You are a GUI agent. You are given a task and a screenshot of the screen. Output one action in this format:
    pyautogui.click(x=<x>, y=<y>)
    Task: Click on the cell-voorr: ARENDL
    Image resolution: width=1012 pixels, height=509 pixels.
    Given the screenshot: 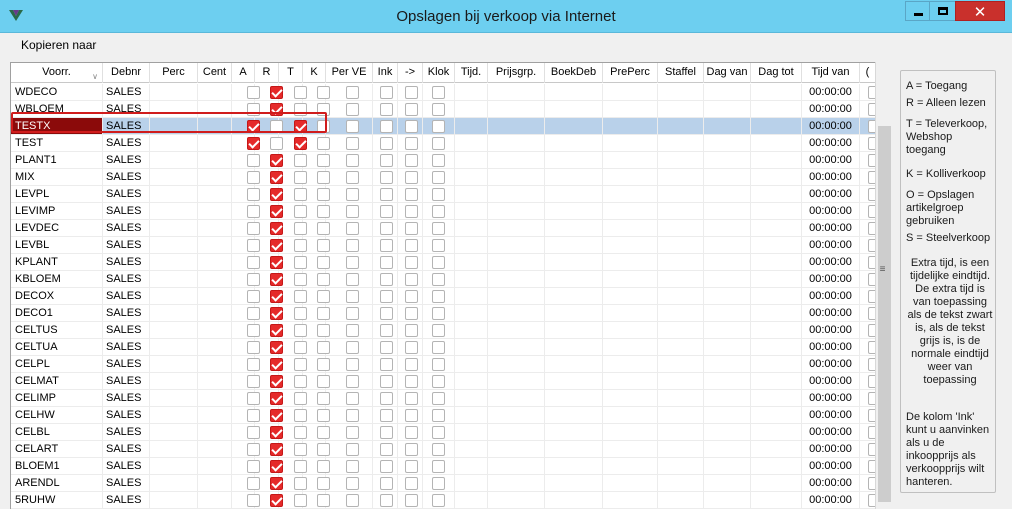 What is the action you would take?
    pyautogui.click(x=57, y=483)
    